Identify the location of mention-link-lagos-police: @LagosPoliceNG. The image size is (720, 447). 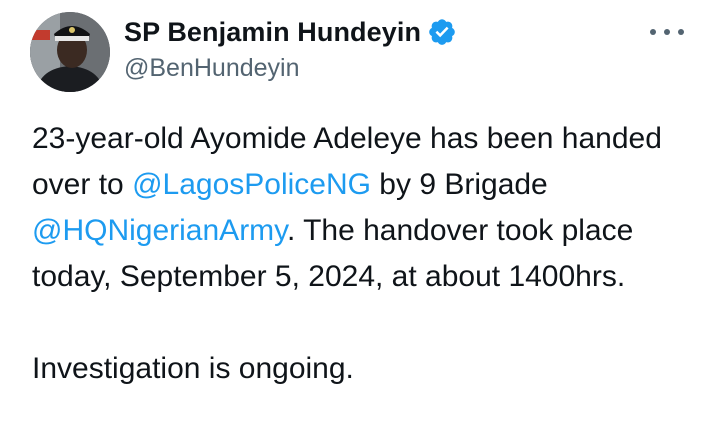
(251, 184).